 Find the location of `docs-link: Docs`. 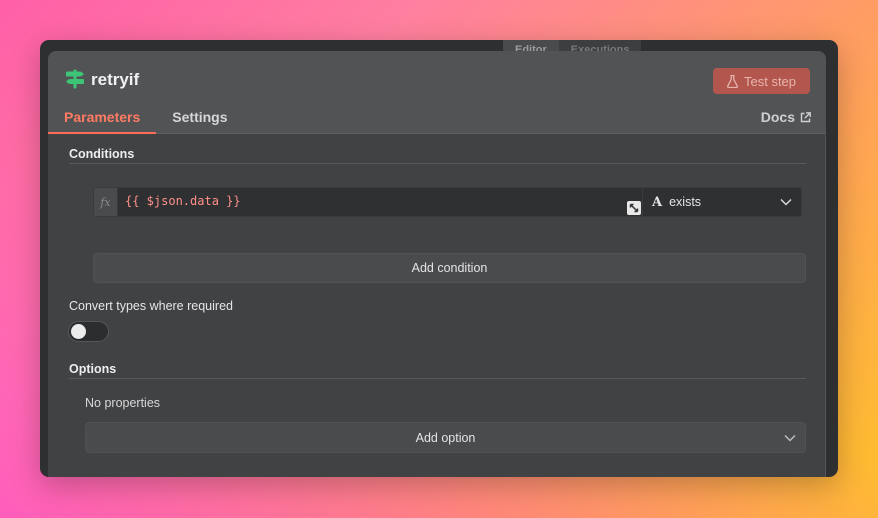

docs-link: Docs is located at coordinates (786, 117).